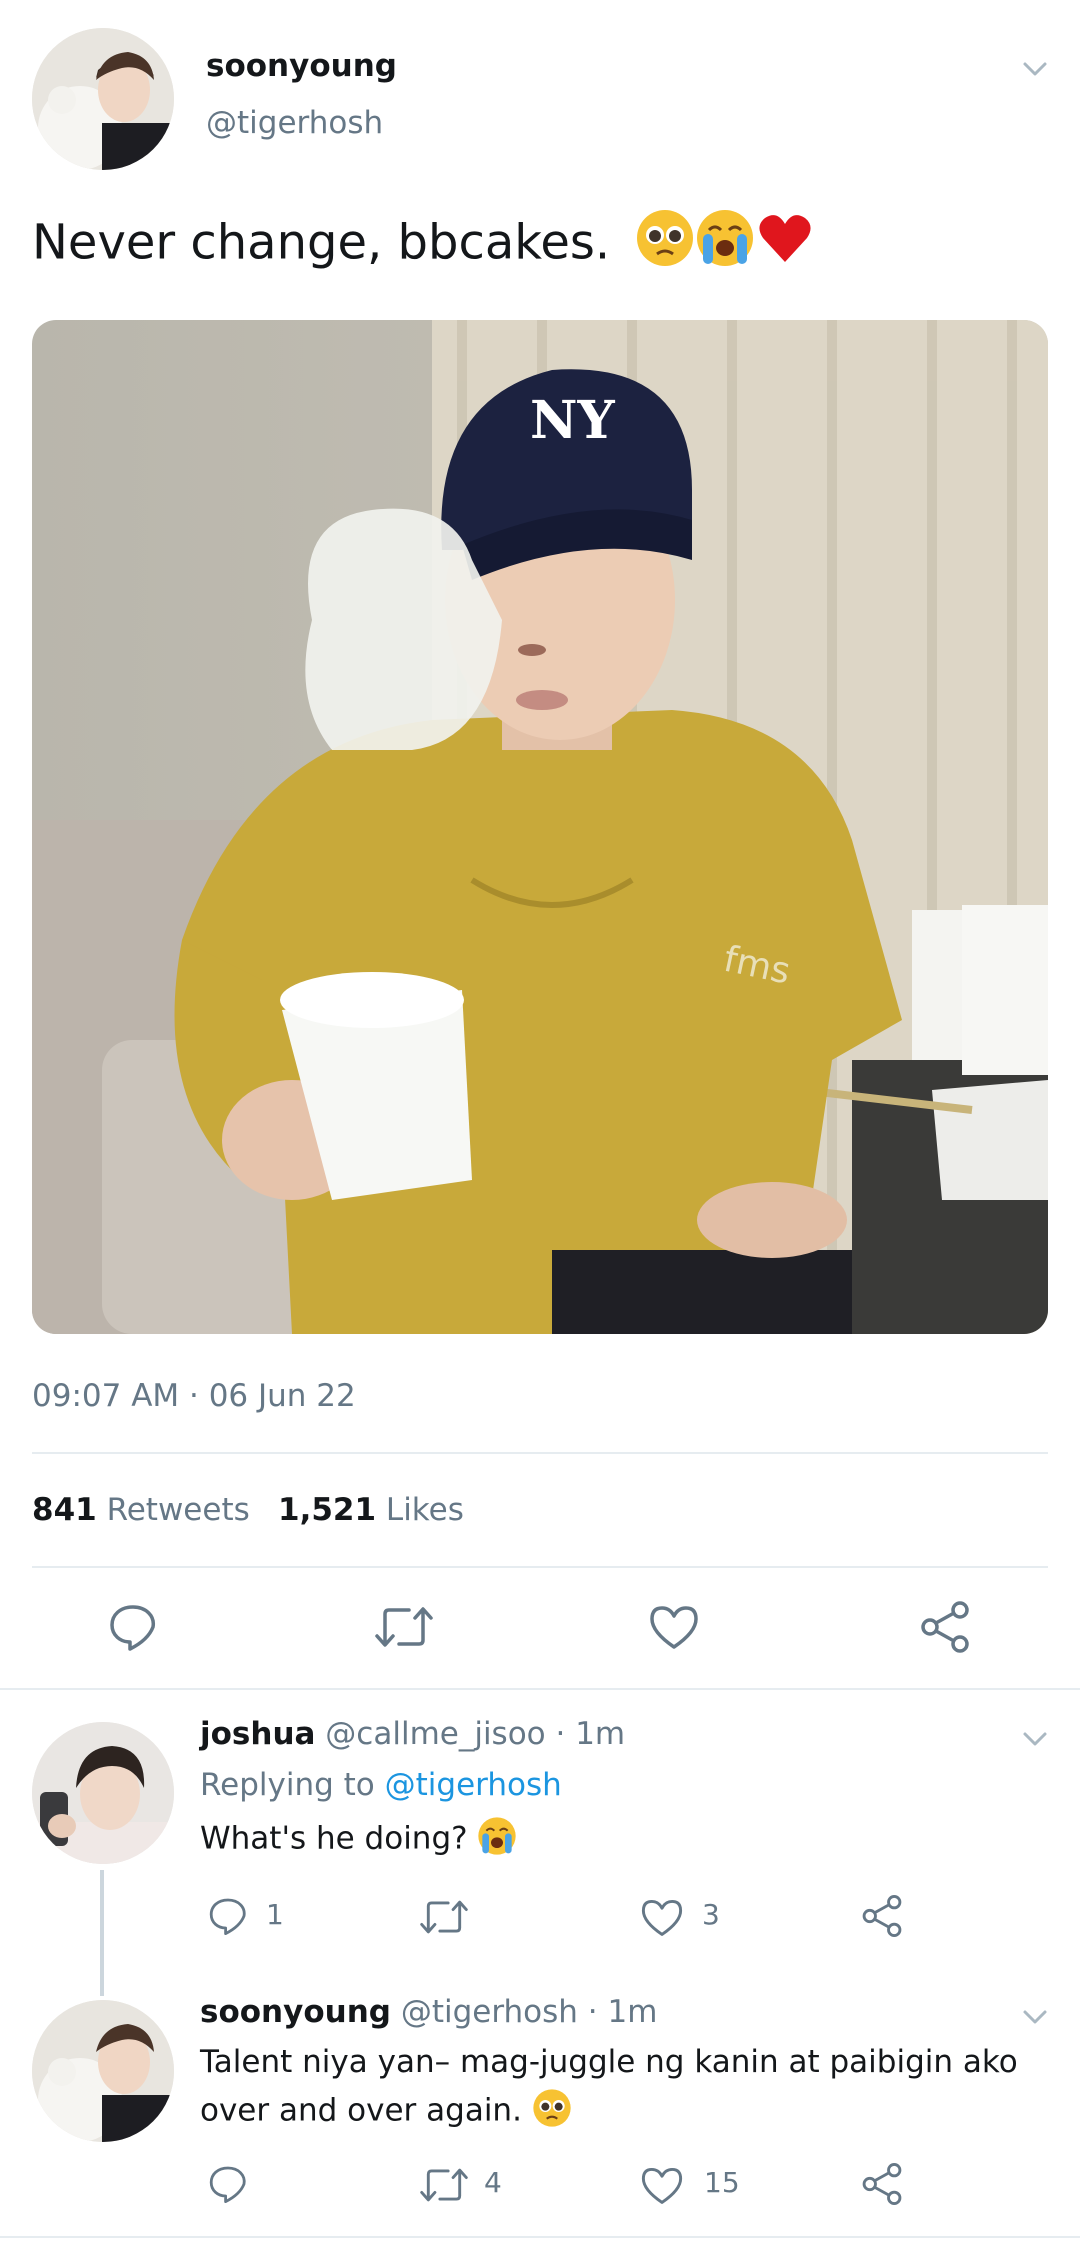  Describe the element at coordinates (275, 1914) in the screenshot. I see `reply-count: 1` at that location.